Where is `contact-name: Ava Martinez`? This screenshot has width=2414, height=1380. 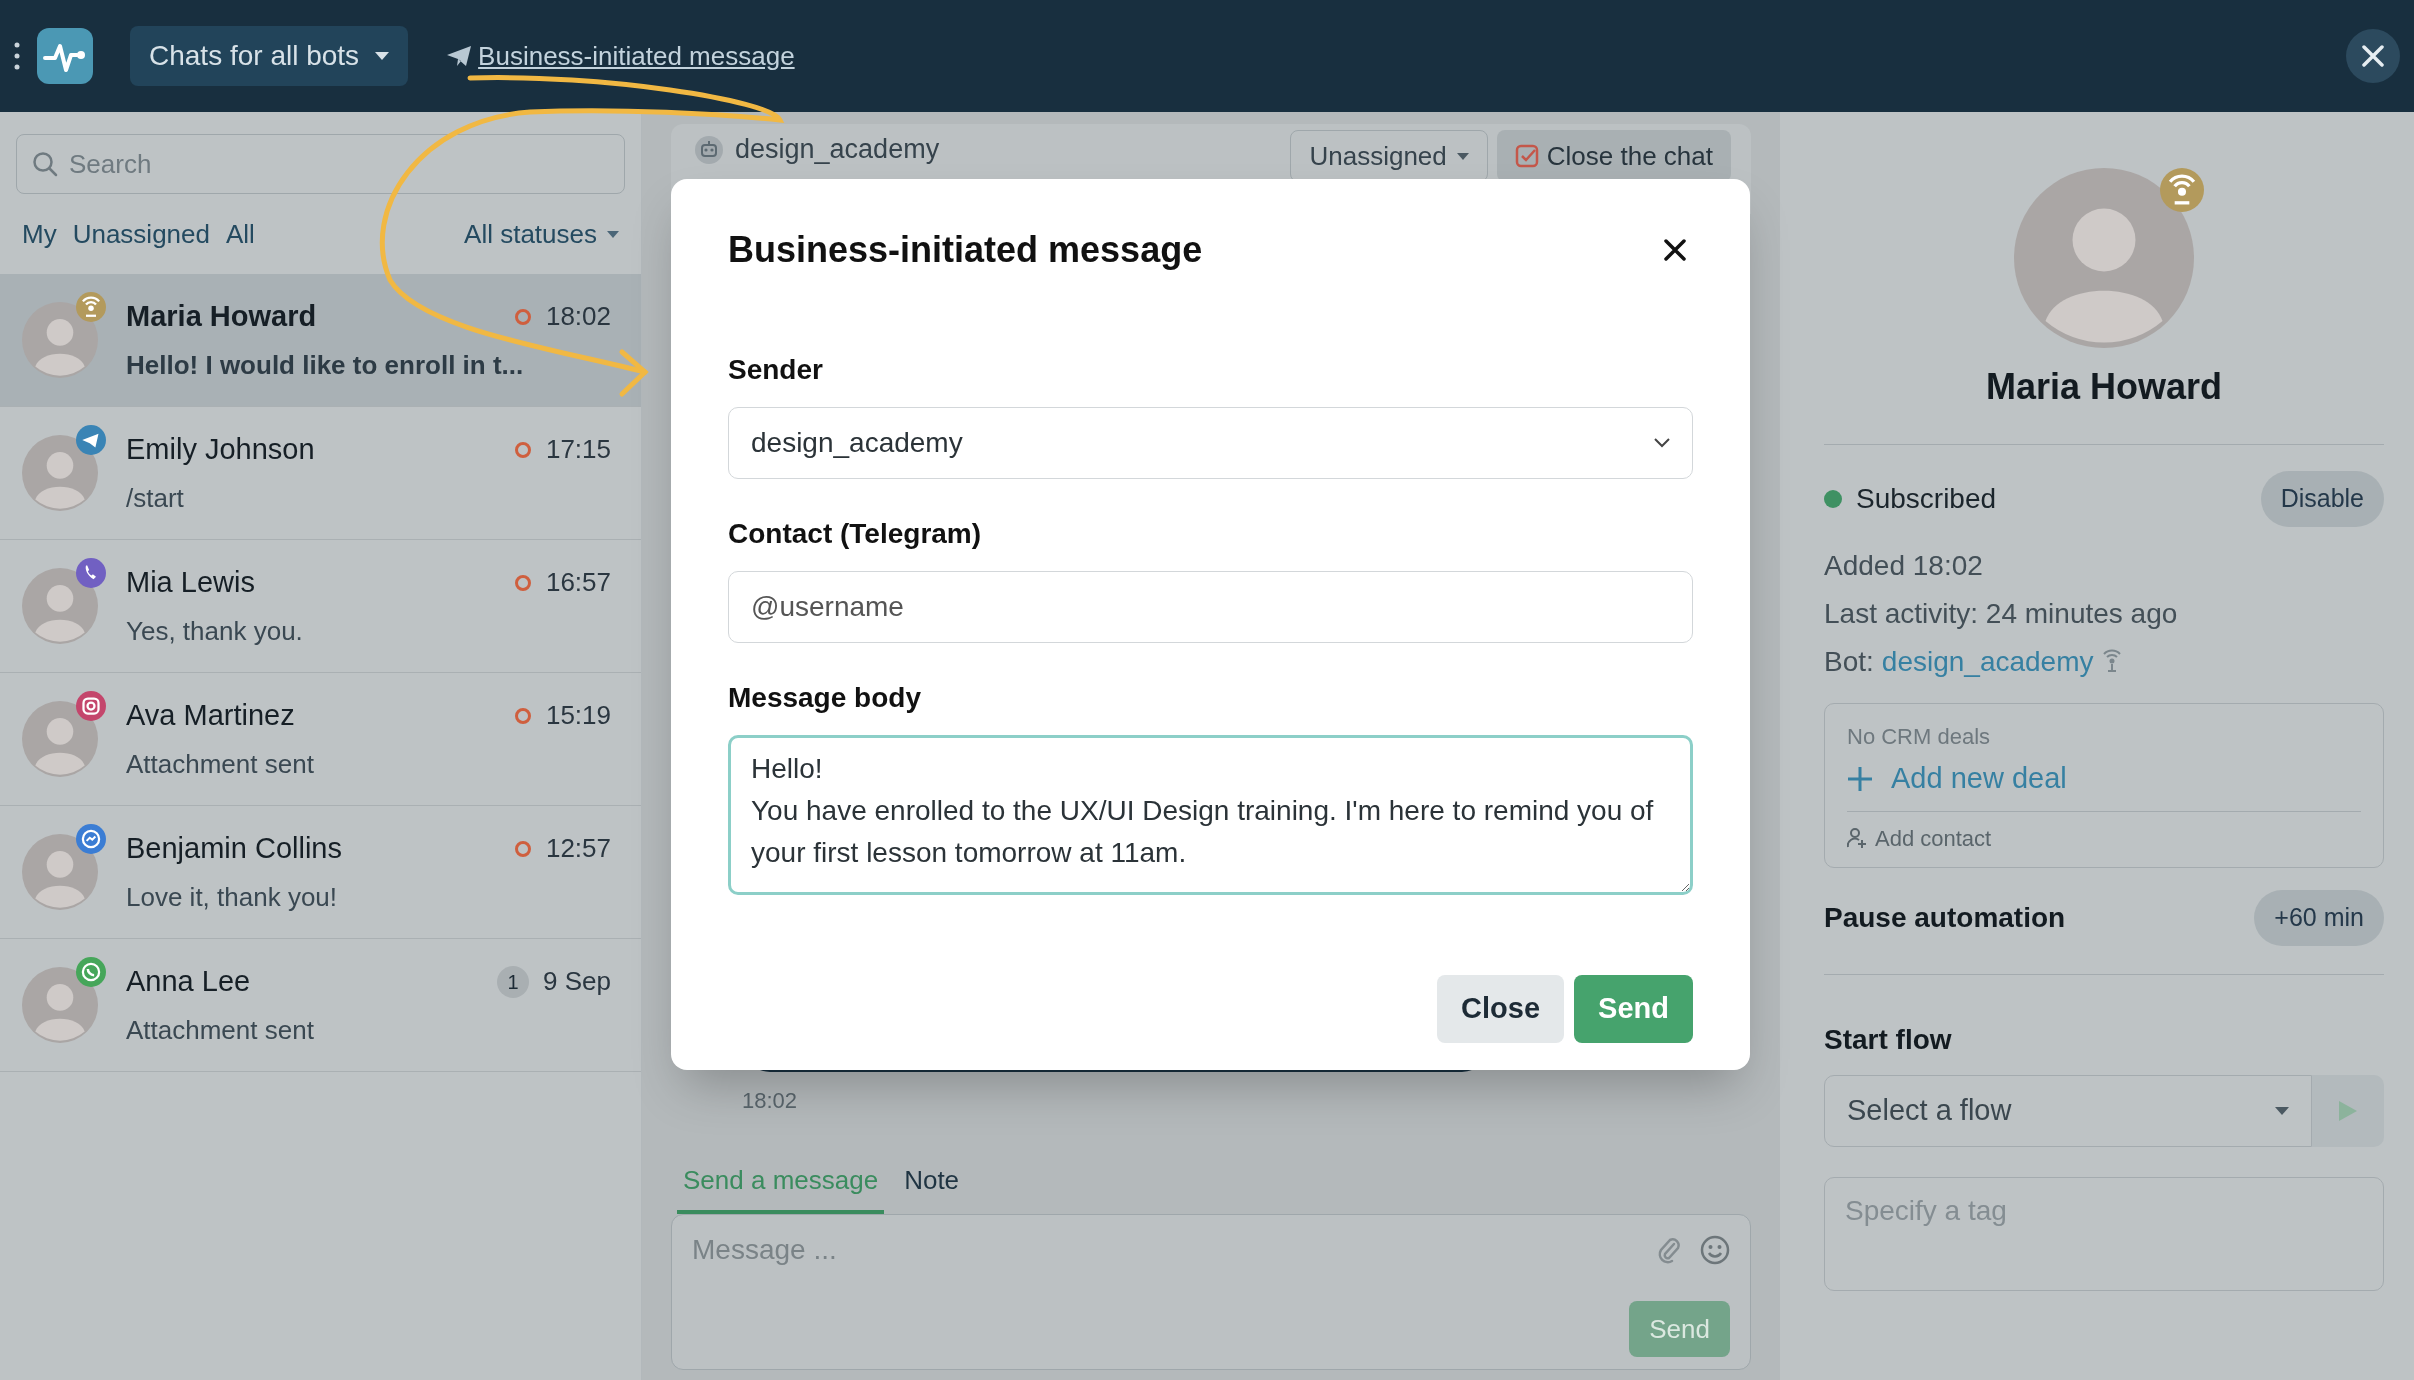
contact-name: Ava Martinez is located at coordinates (210, 715).